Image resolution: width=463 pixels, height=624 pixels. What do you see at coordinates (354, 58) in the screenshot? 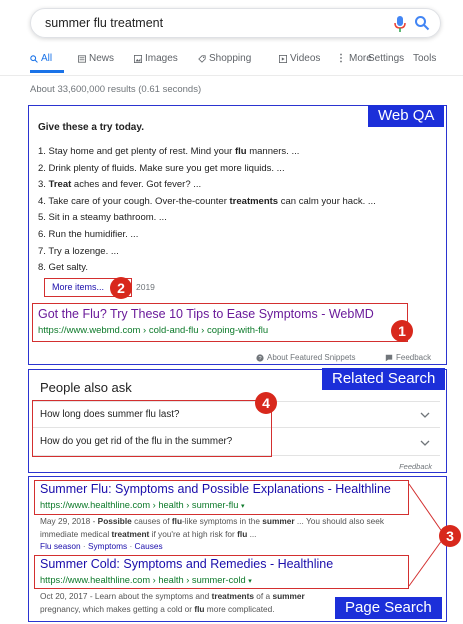
I see `tab-more: ⋮ More` at bounding box center [354, 58].